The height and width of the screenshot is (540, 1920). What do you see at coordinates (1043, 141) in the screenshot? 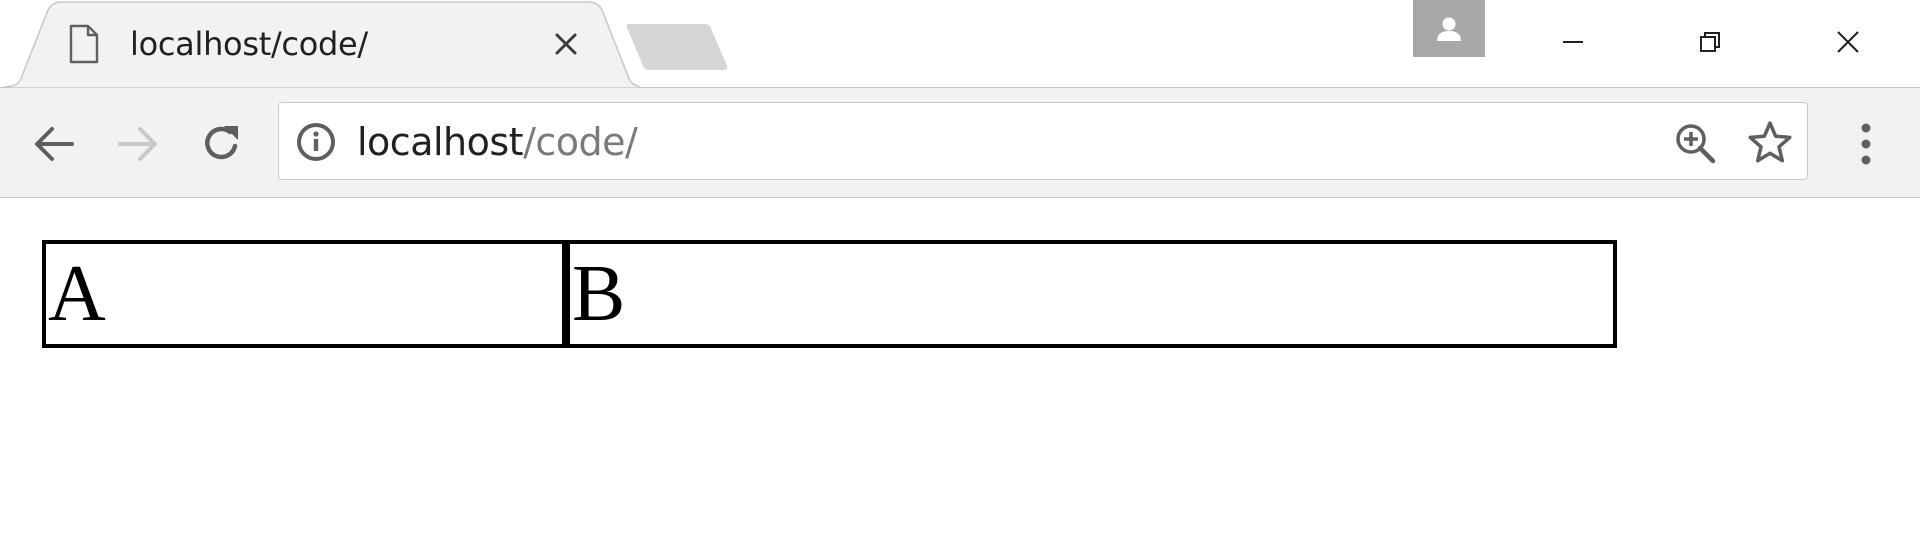
I see `address-bar: localhost/code/` at bounding box center [1043, 141].